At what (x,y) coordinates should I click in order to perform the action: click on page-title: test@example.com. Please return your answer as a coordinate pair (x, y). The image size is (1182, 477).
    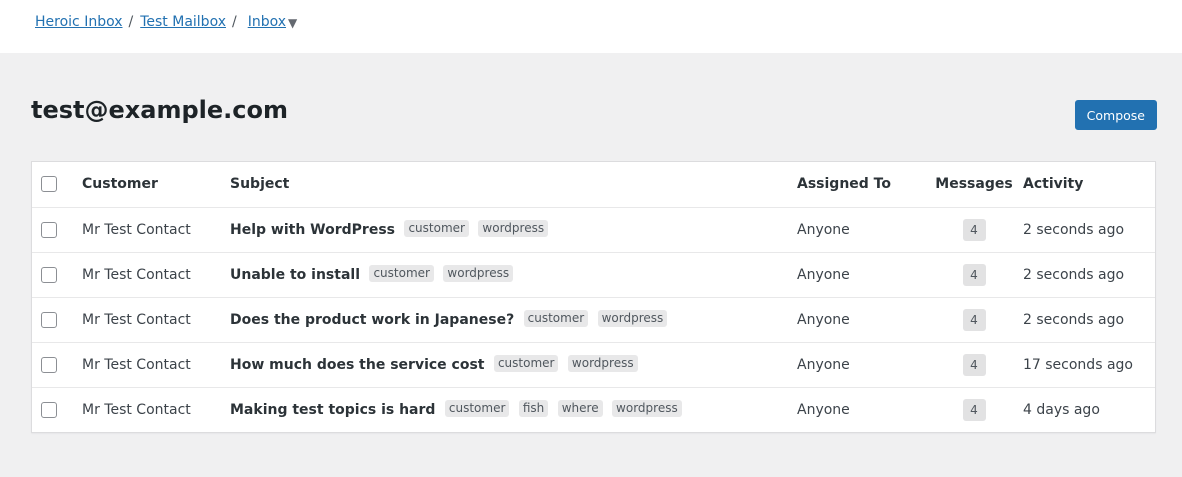
    Looking at the image, I should click on (159, 110).